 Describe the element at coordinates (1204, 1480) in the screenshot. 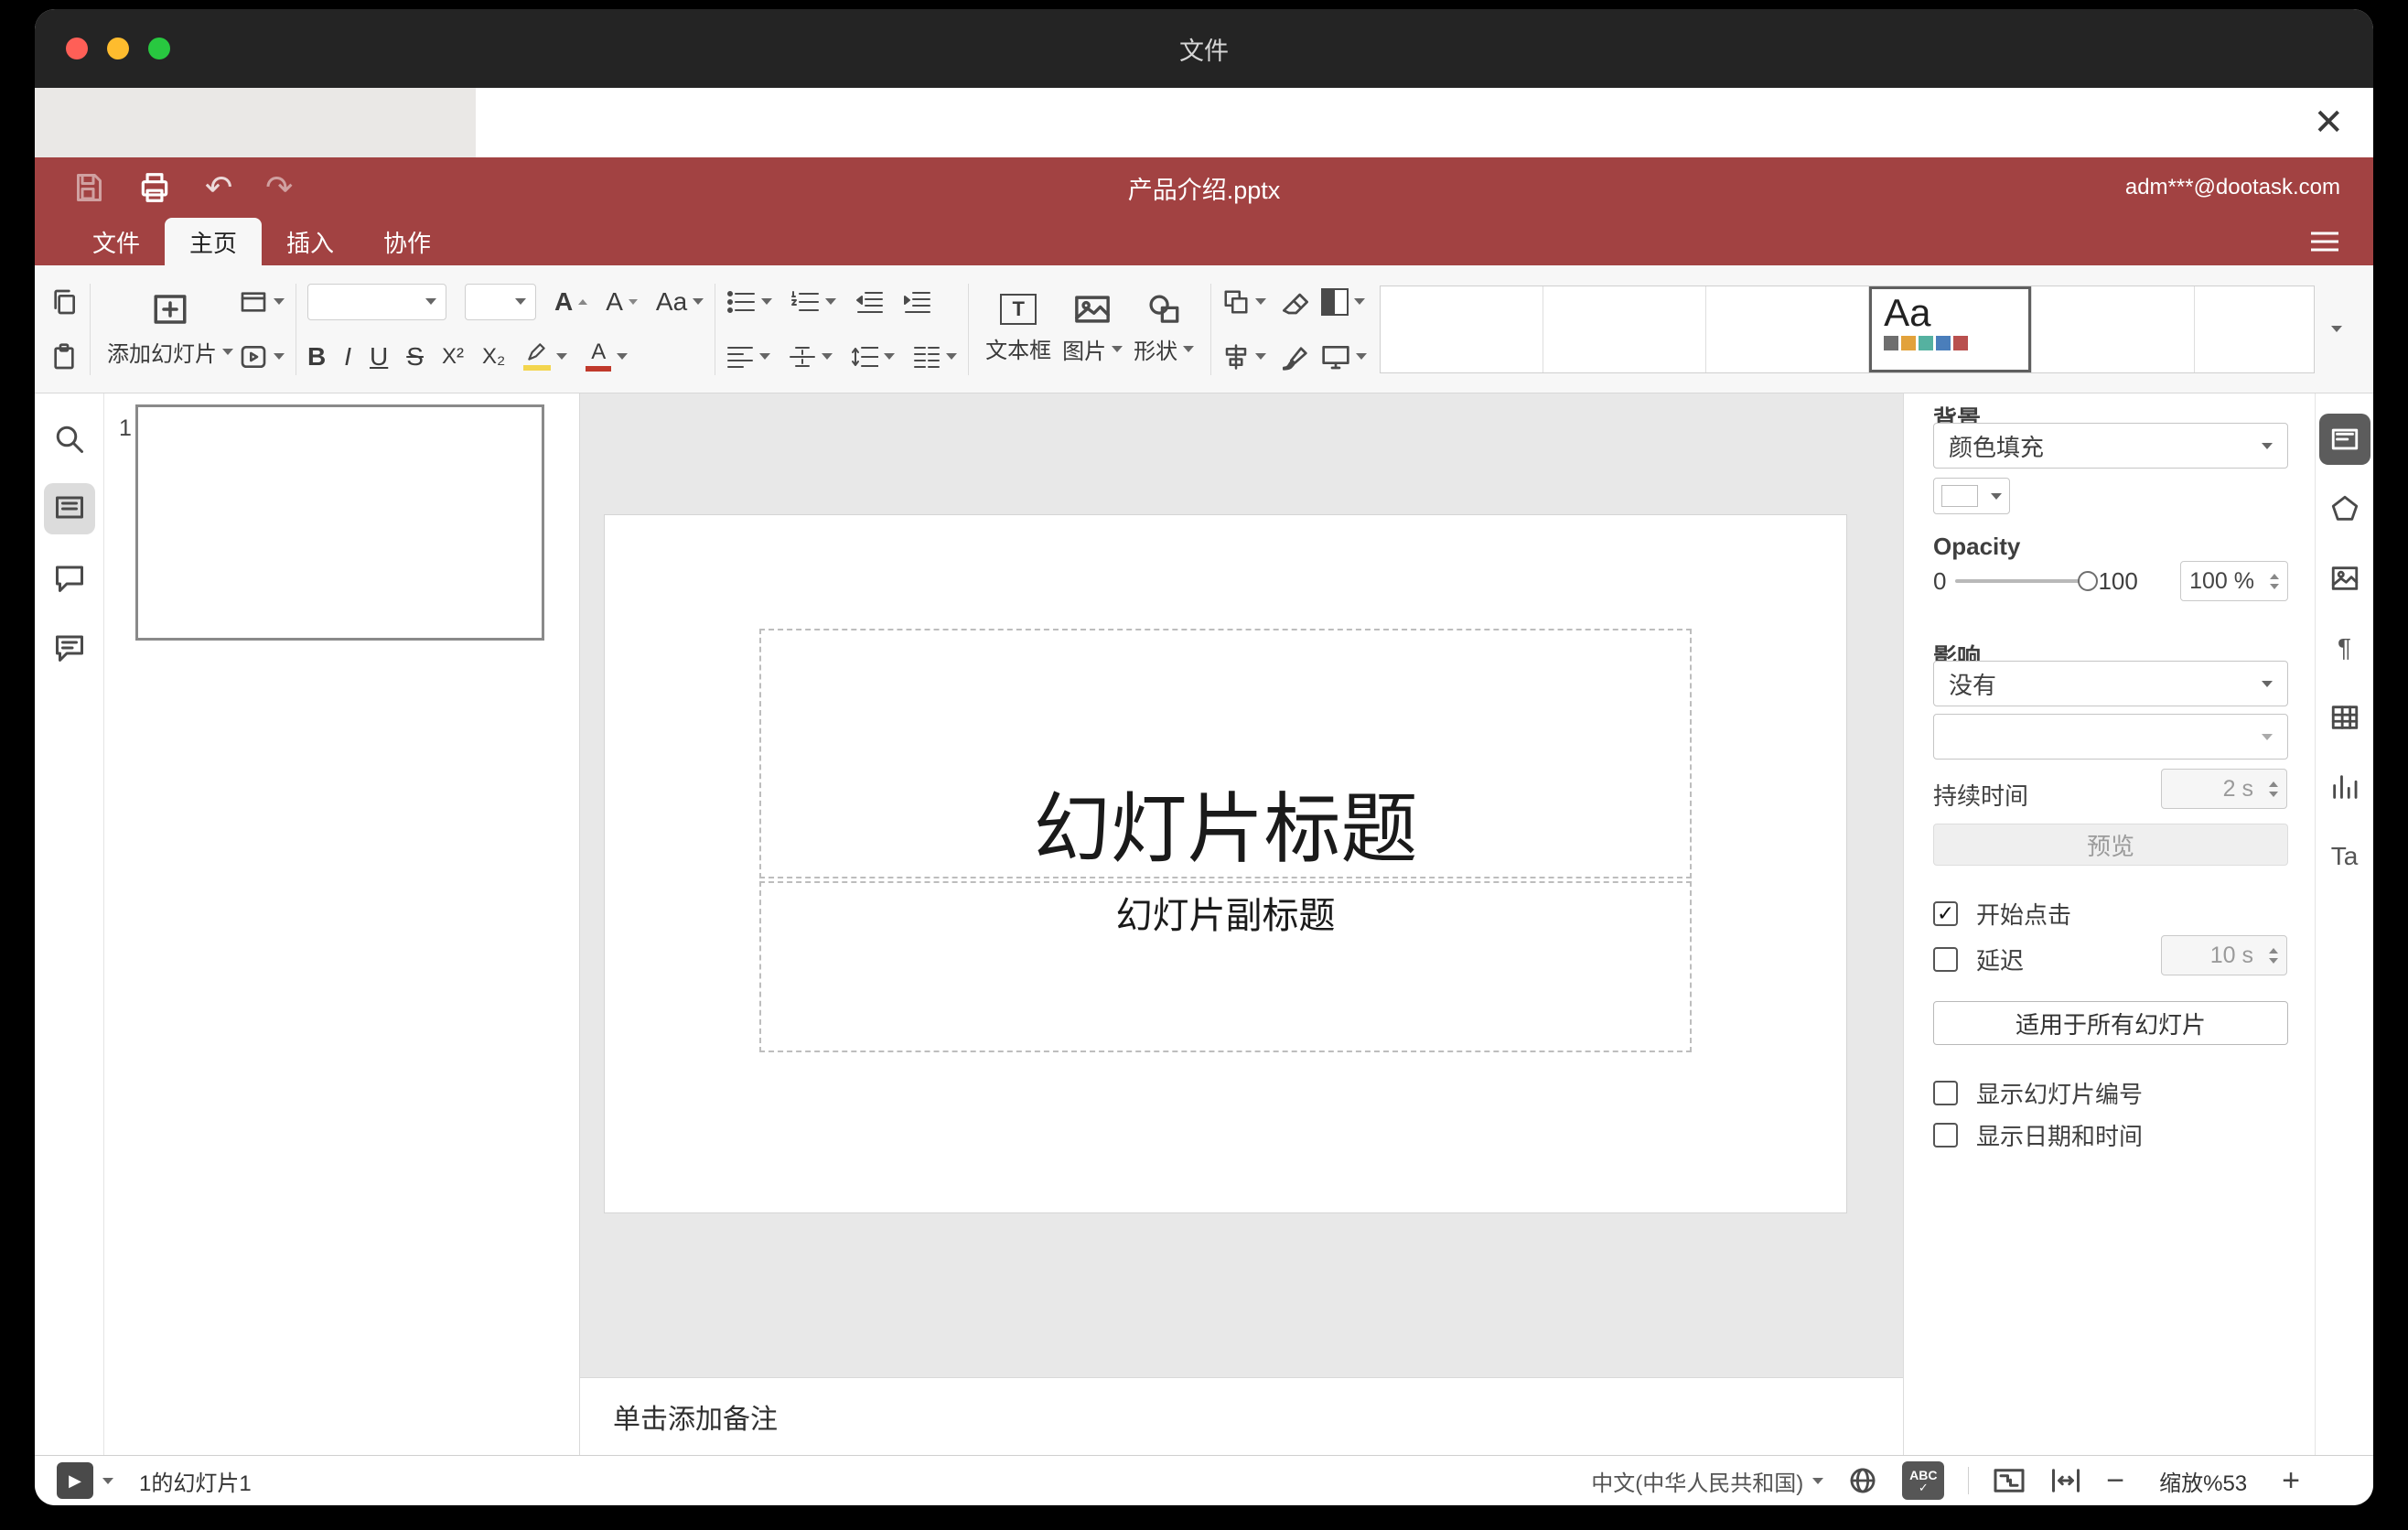

I see `statusbar: ▶ 1的幻灯片1 中文(中华人民共和国) ABC ✓ − 缩放%53 +` at that location.